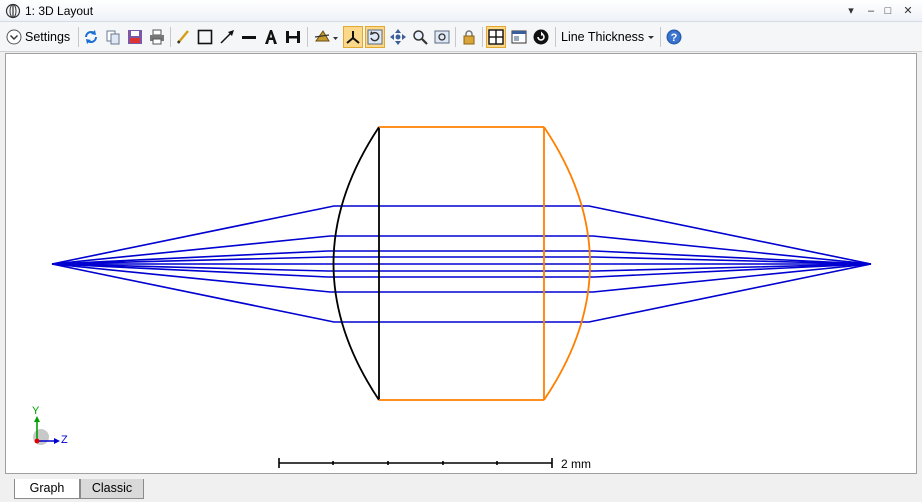 The width and height of the screenshot is (922, 502). Describe the element at coordinates (36, 411) in the screenshot. I see `axis-y-label: Y` at that location.